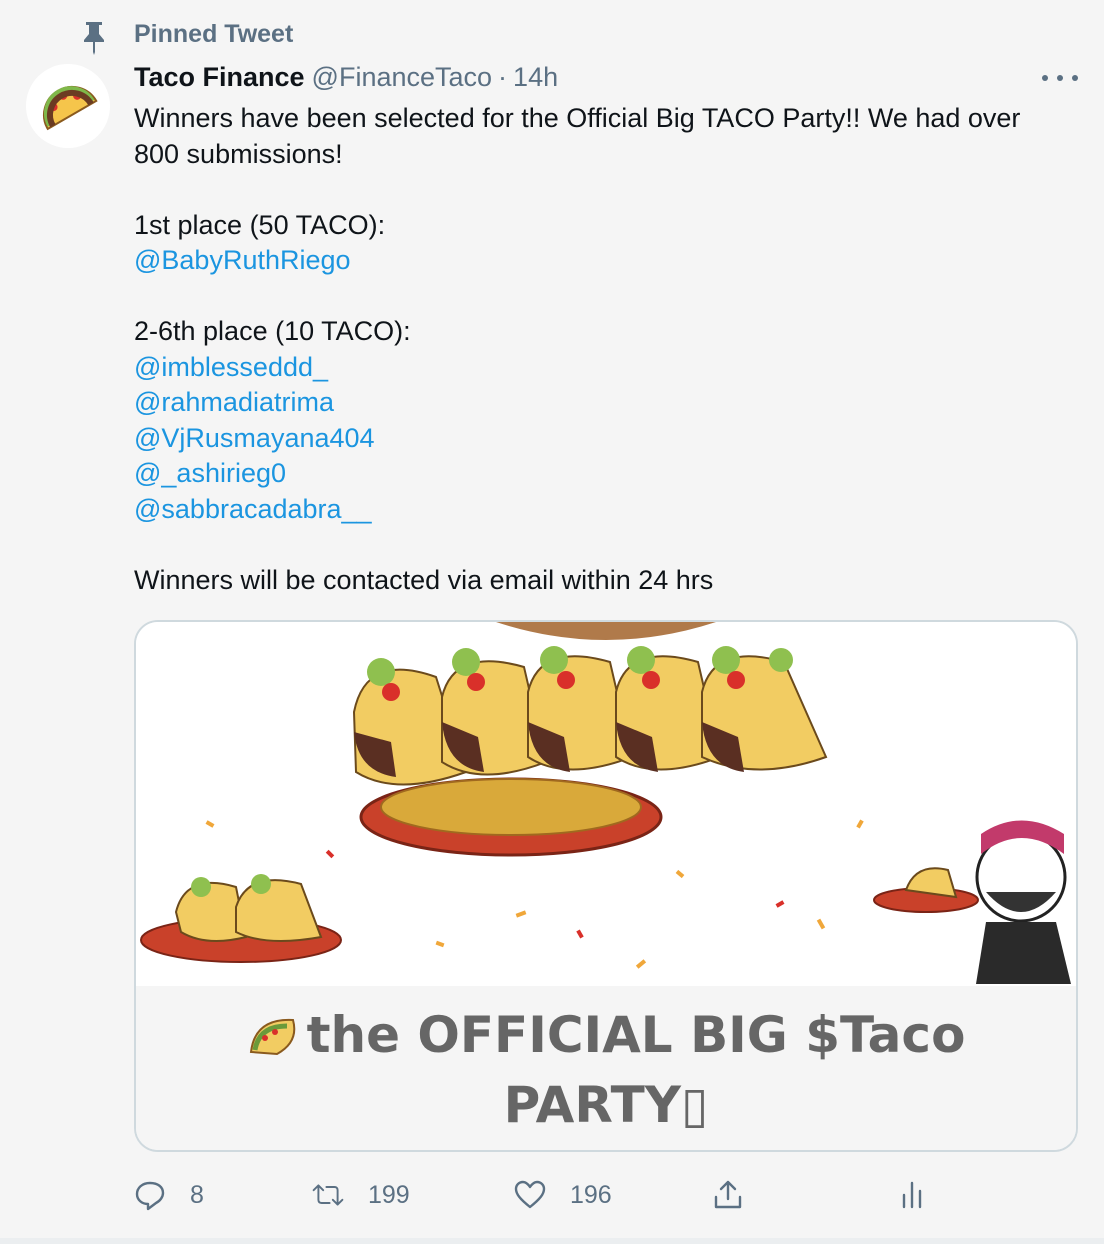 This screenshot has height=1244, width=1104. I want to click on card-title: the OFFICIAL BIG $Taco PARTY▯, so click(606, 1068).